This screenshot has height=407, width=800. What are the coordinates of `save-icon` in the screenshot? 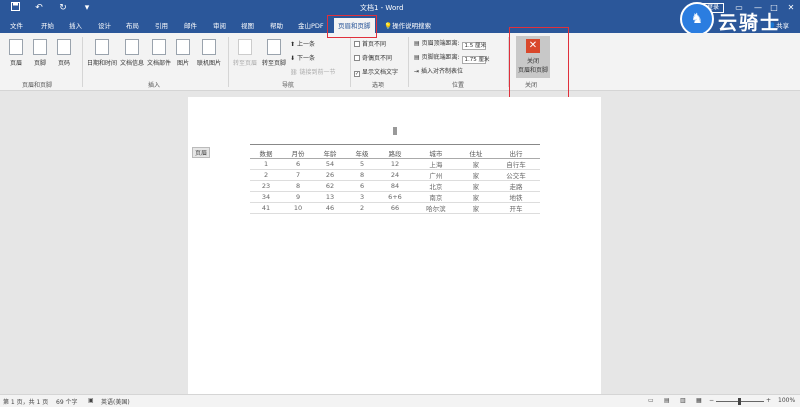 It's located at (15, 8).